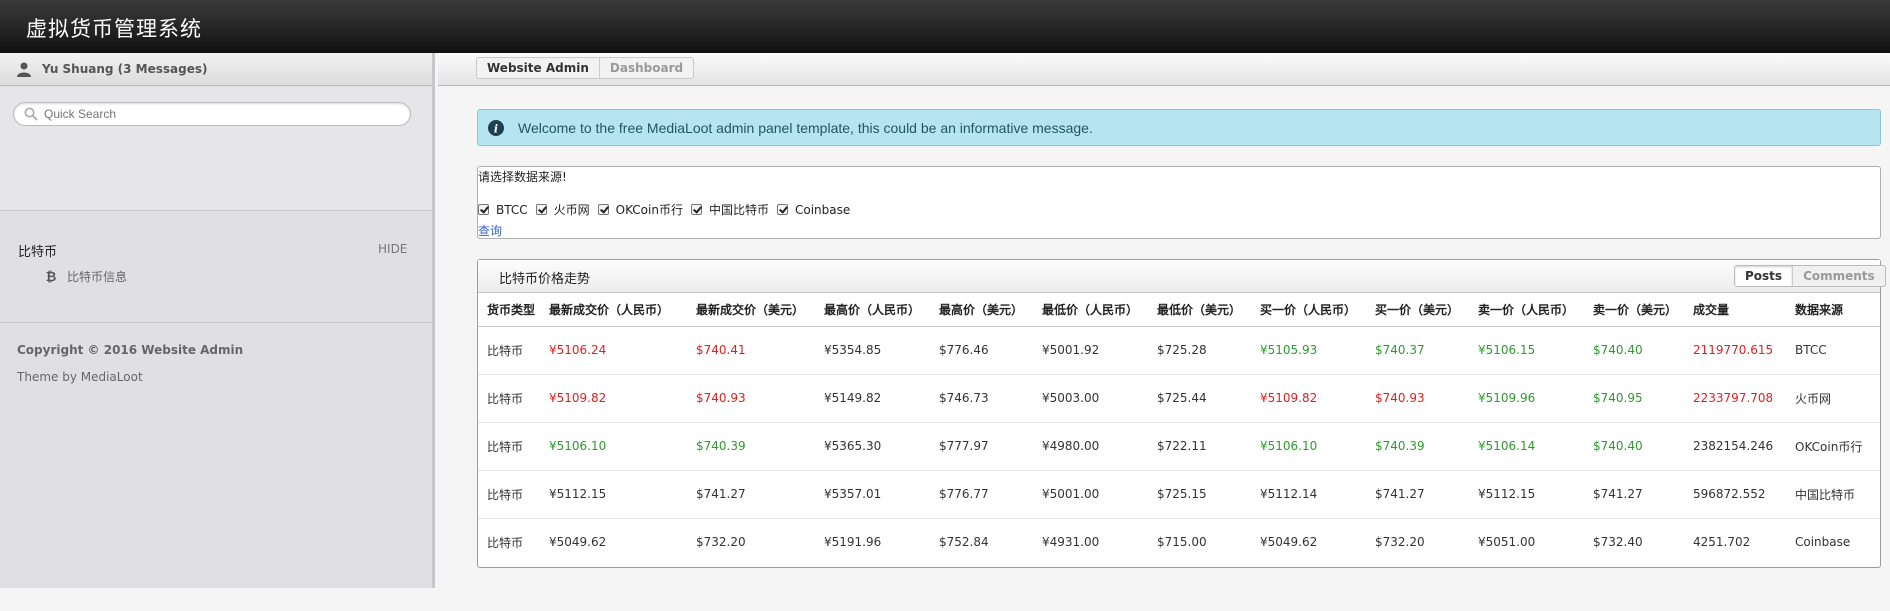  What do you see at coordinates (1735, 310) in the screenshot?
I see `column-header: 成交量` at bounding box center [1735, 310].